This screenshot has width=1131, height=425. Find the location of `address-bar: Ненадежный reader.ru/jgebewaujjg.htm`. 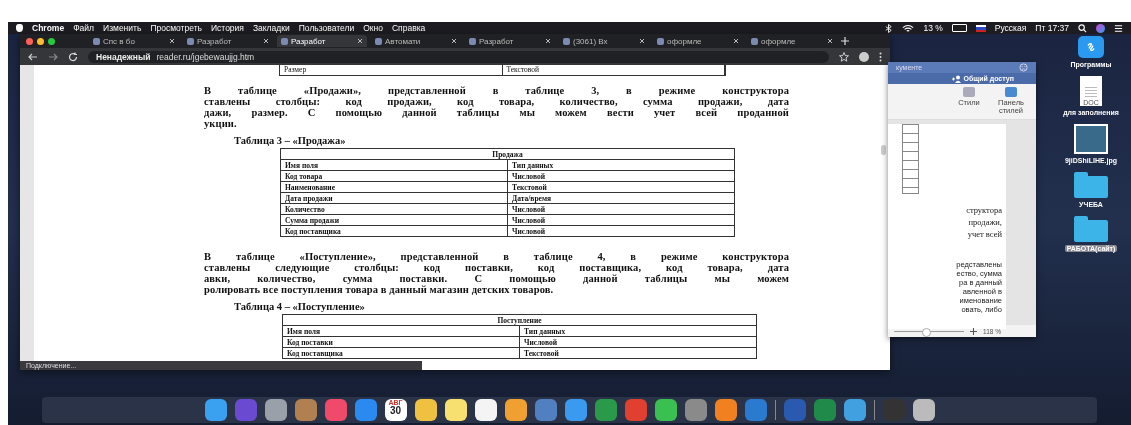

address-bar: Ненадежный reader.ru/jgebewaujjg.htm is located at coordinates (458, 56).